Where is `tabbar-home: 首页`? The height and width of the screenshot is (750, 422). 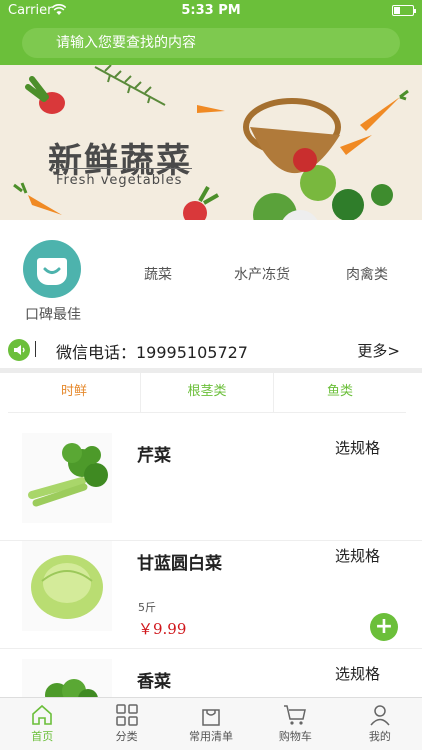
tabbar-home: 首页 is located at coordinates (42, 724).